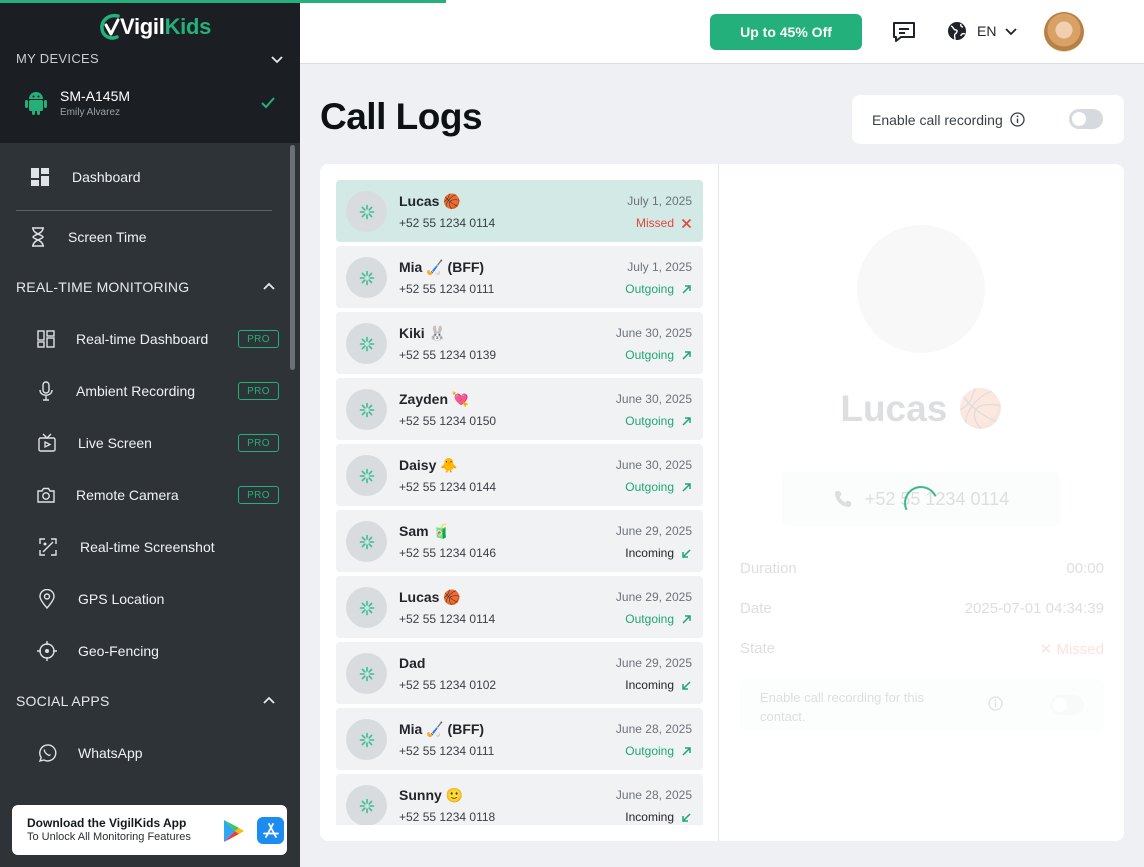 This screenshot has width=1144, height=867. Describe the element at coordinates (292, 257) in the screenshot. I see `sidebar-scrollbar` at that location.